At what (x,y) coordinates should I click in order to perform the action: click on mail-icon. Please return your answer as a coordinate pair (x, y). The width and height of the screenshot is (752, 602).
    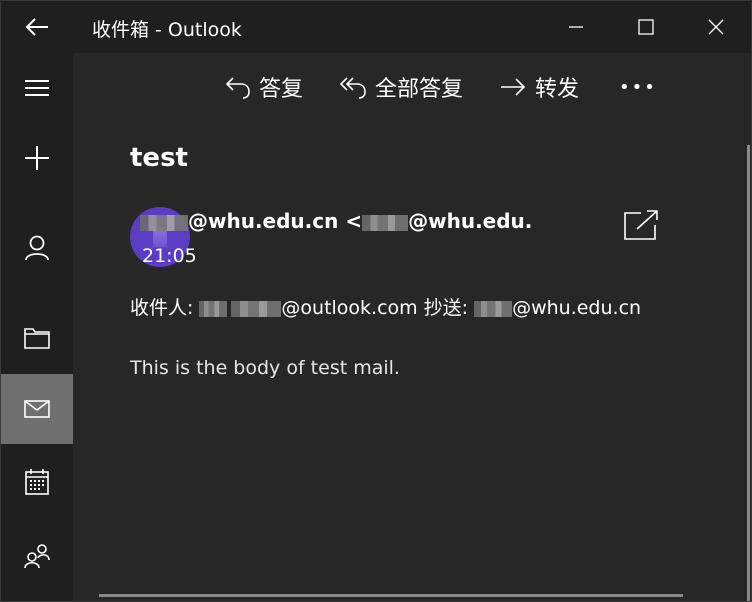
    Looking at the image, I should click on (37, 409).